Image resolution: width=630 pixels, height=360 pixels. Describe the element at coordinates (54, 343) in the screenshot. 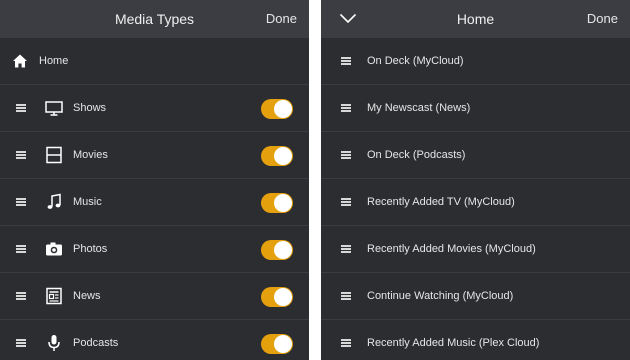

I see `microphone-icon` at that location.